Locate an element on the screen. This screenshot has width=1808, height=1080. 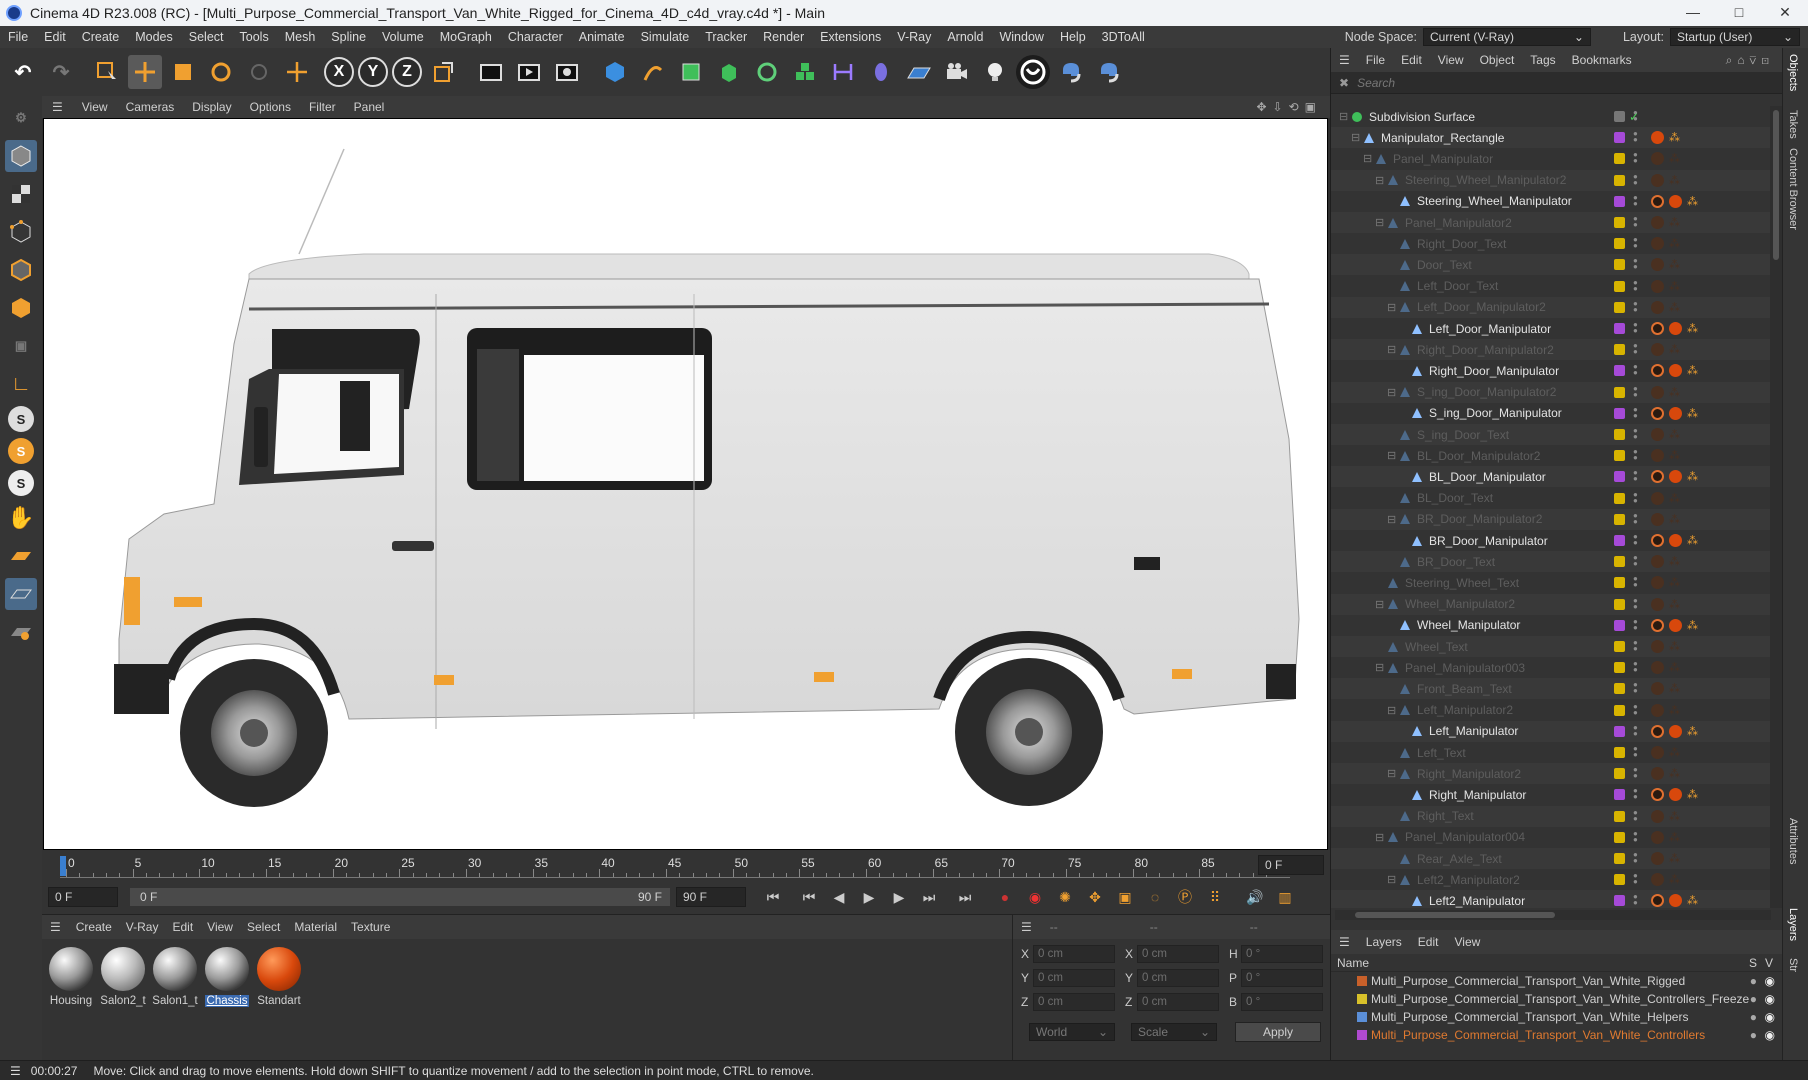
object-name: Right_Text is located at coordinates (1445, 816).